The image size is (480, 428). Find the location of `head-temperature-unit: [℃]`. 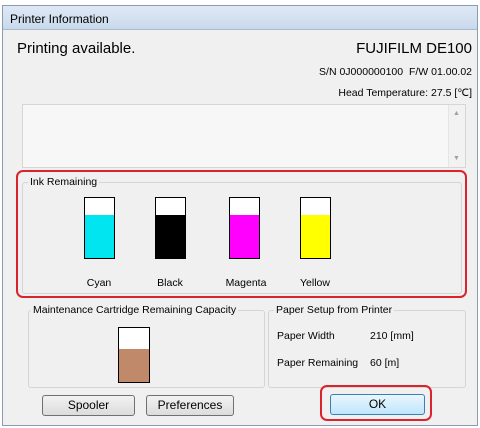

head-temperature-unit: [℃] is located at coordinates (463, 93).